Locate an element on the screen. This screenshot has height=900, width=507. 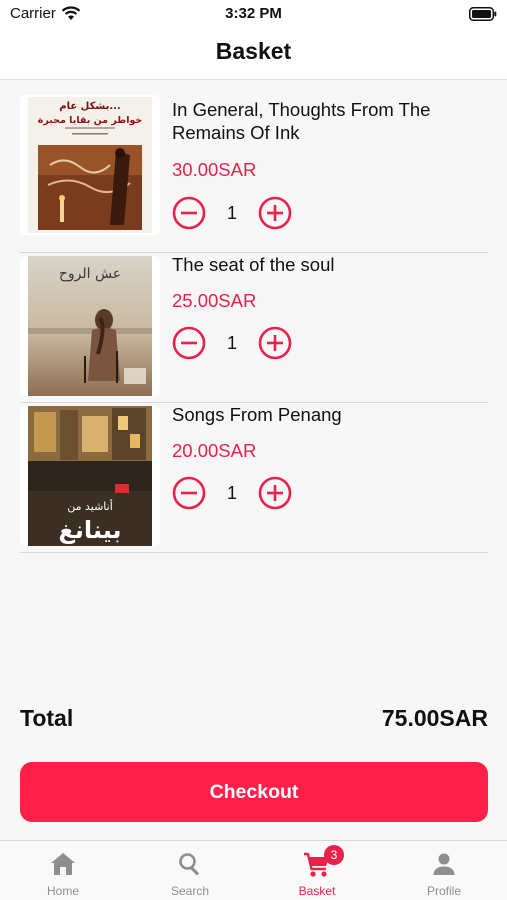
book-cover-art: بشكل عام... خواطر من بقايا محبرة is located at coordinates (90, 165).